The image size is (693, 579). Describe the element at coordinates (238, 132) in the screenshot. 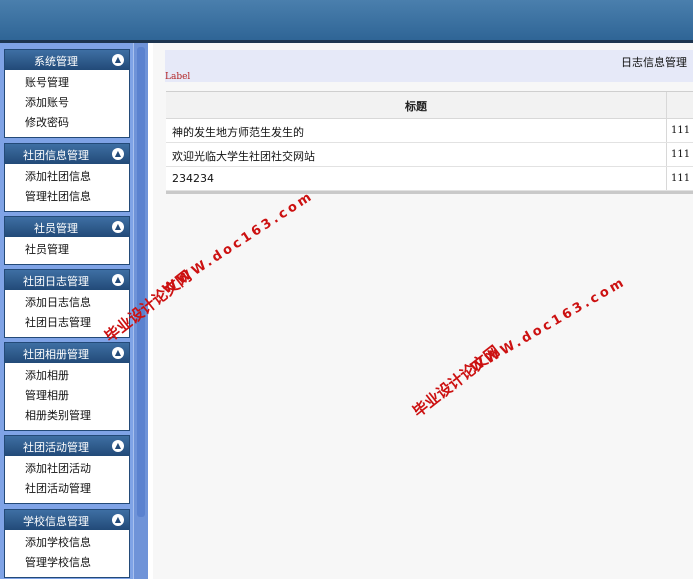

I see `cell-title: 神的发生地方师范生发生的` at that location.